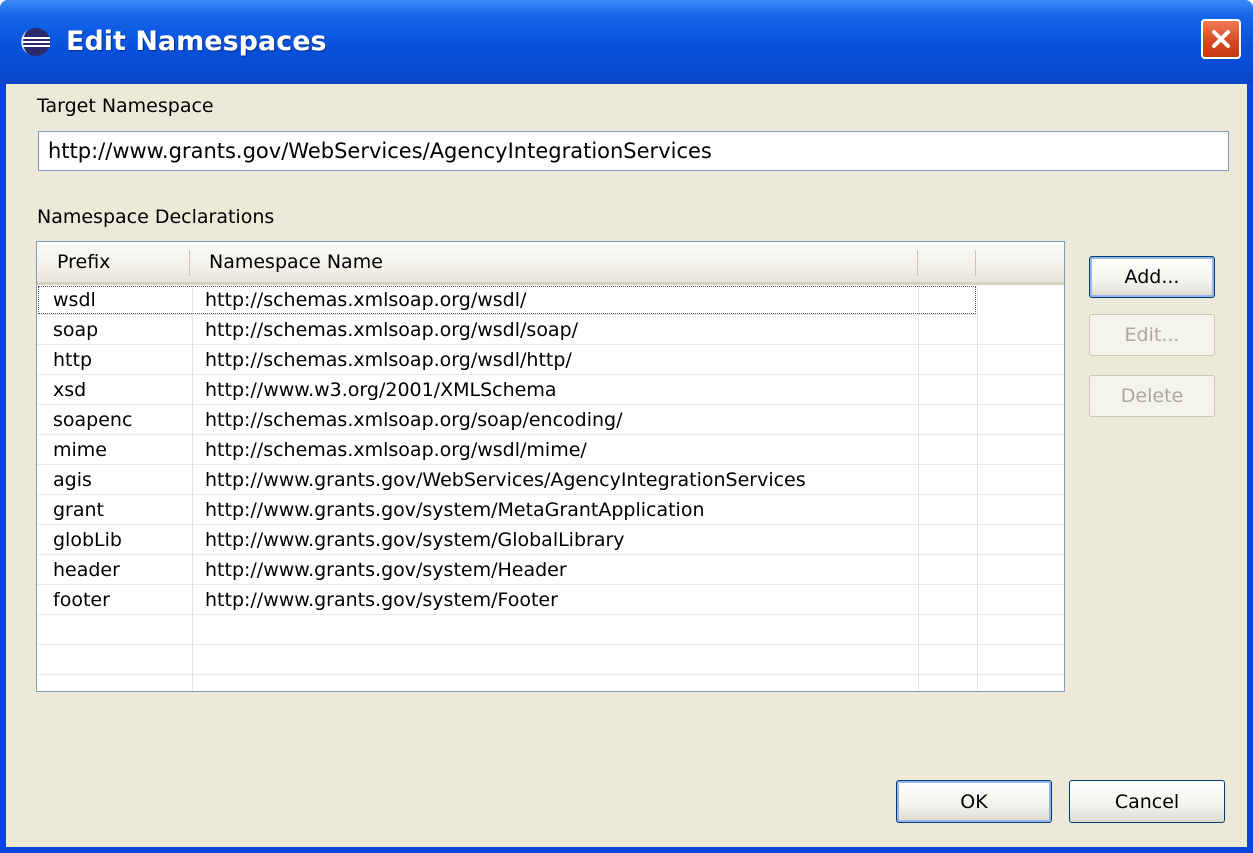  I want to click on cell-prefix: footer, so click(81, 600).